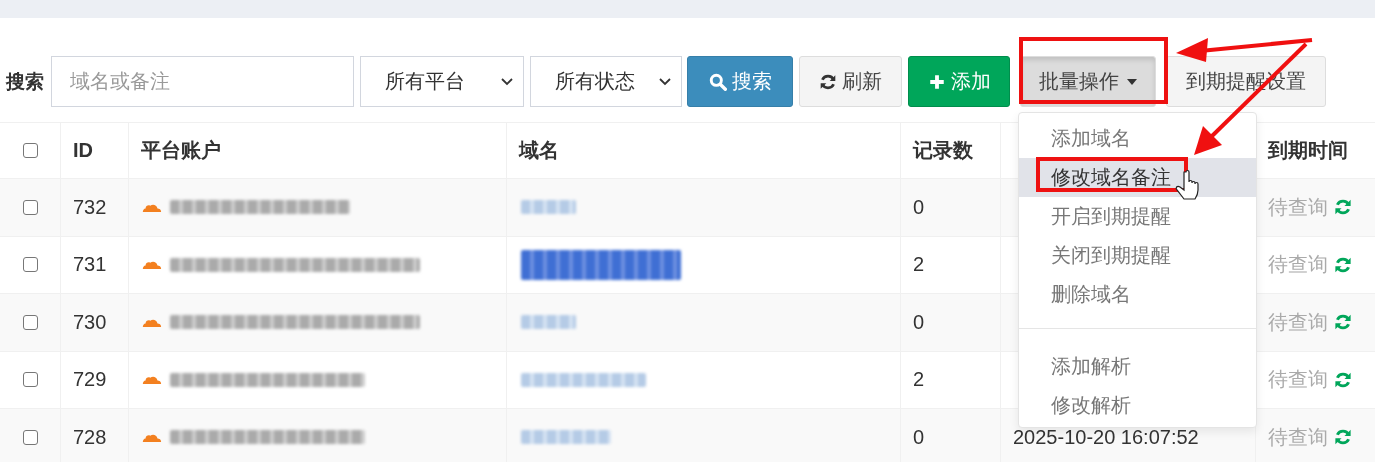  Describe the element at coordinates (850, 81) in the screenshot. I see `refresh-button: 刷新` at that location.